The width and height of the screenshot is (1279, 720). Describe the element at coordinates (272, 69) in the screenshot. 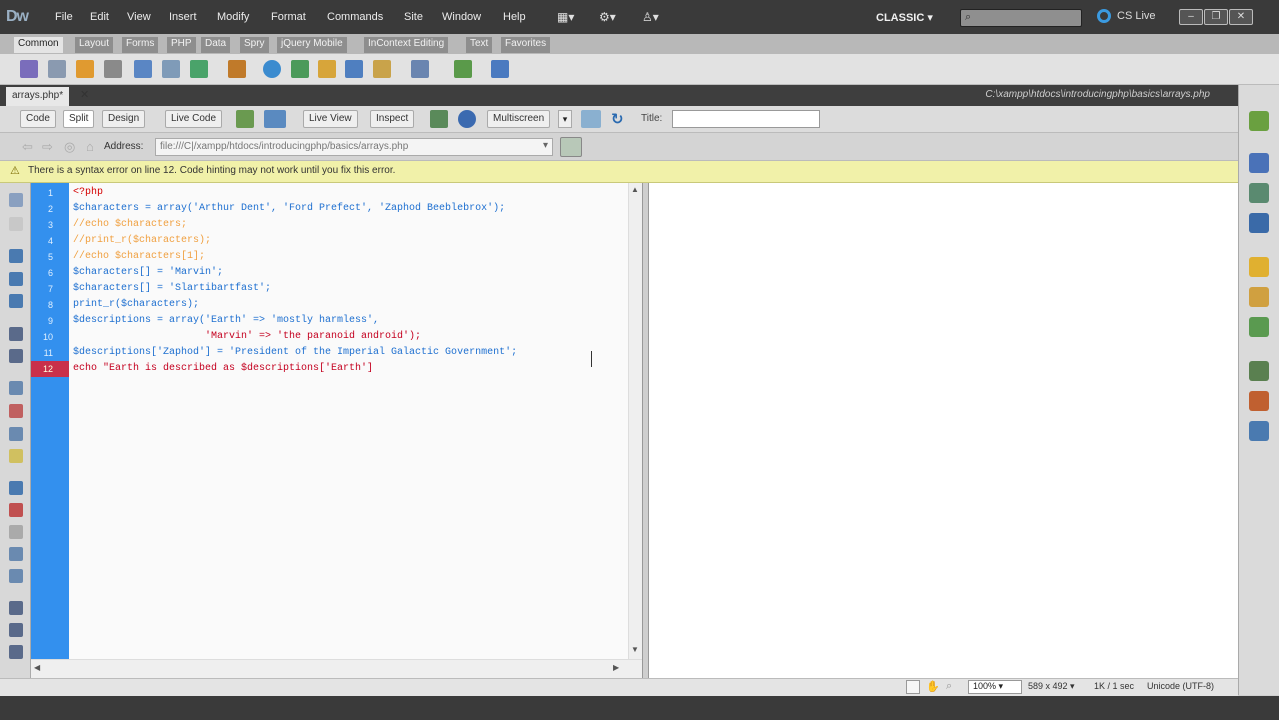

I see `date-icon` at that location.